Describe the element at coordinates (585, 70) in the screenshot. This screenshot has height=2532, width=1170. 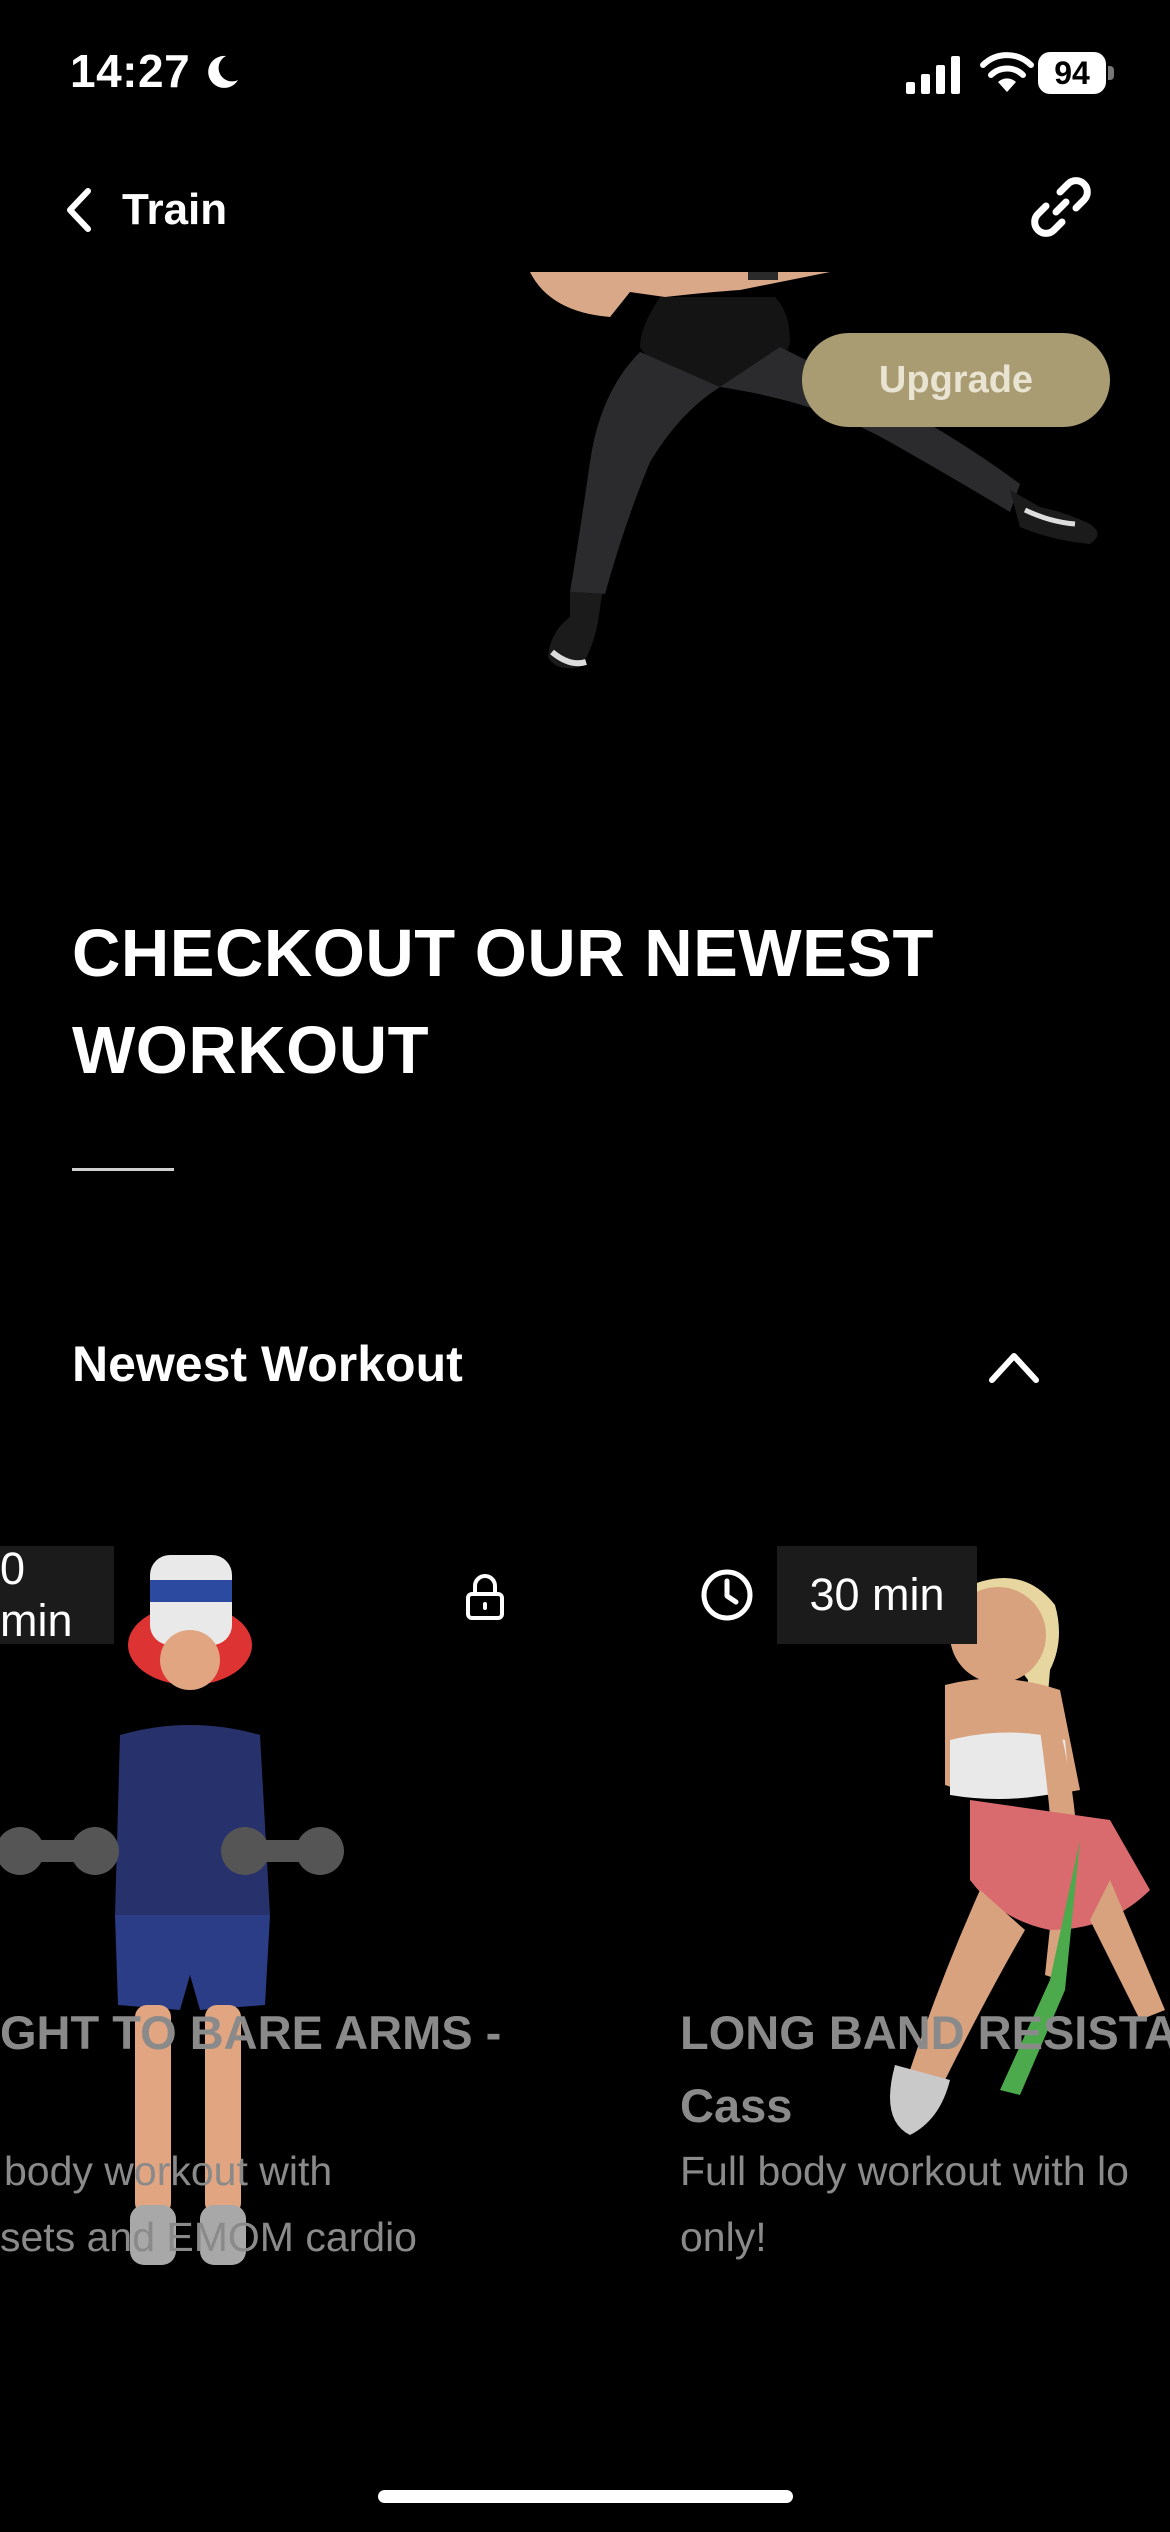
I see `status-bar: 14:27 94` at that location.